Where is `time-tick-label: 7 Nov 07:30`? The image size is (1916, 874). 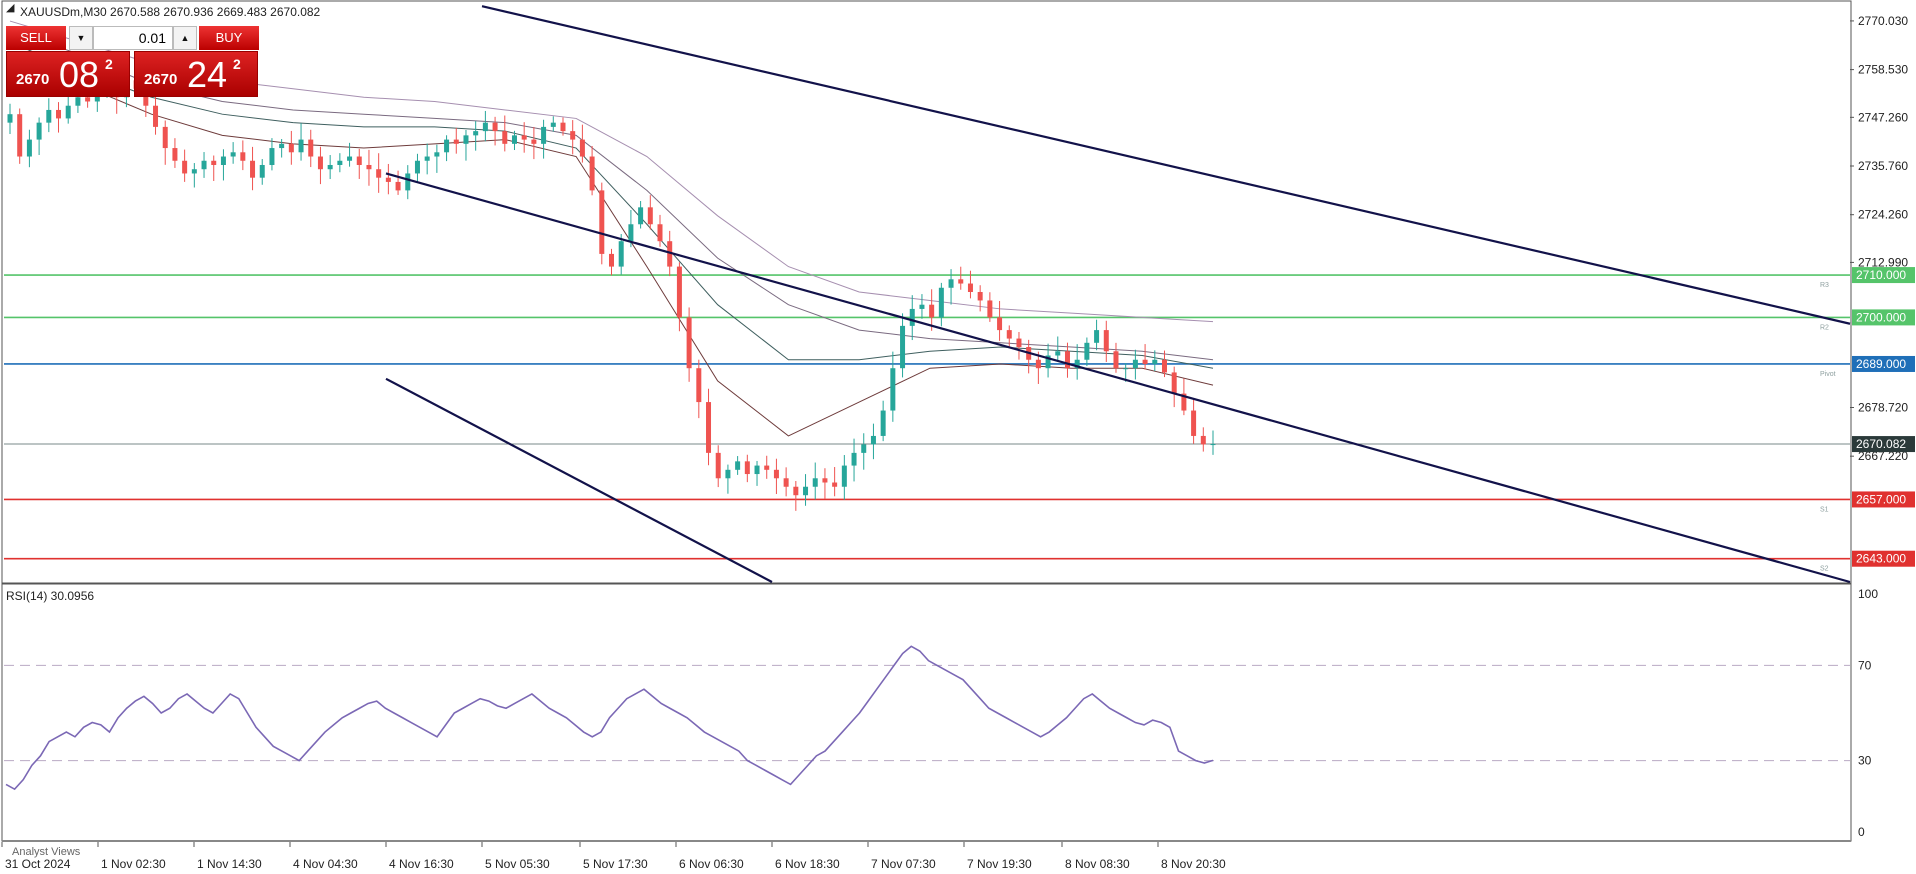 time-tick-label: 7 Nov 07:30 is located at coordinates (903, 864).